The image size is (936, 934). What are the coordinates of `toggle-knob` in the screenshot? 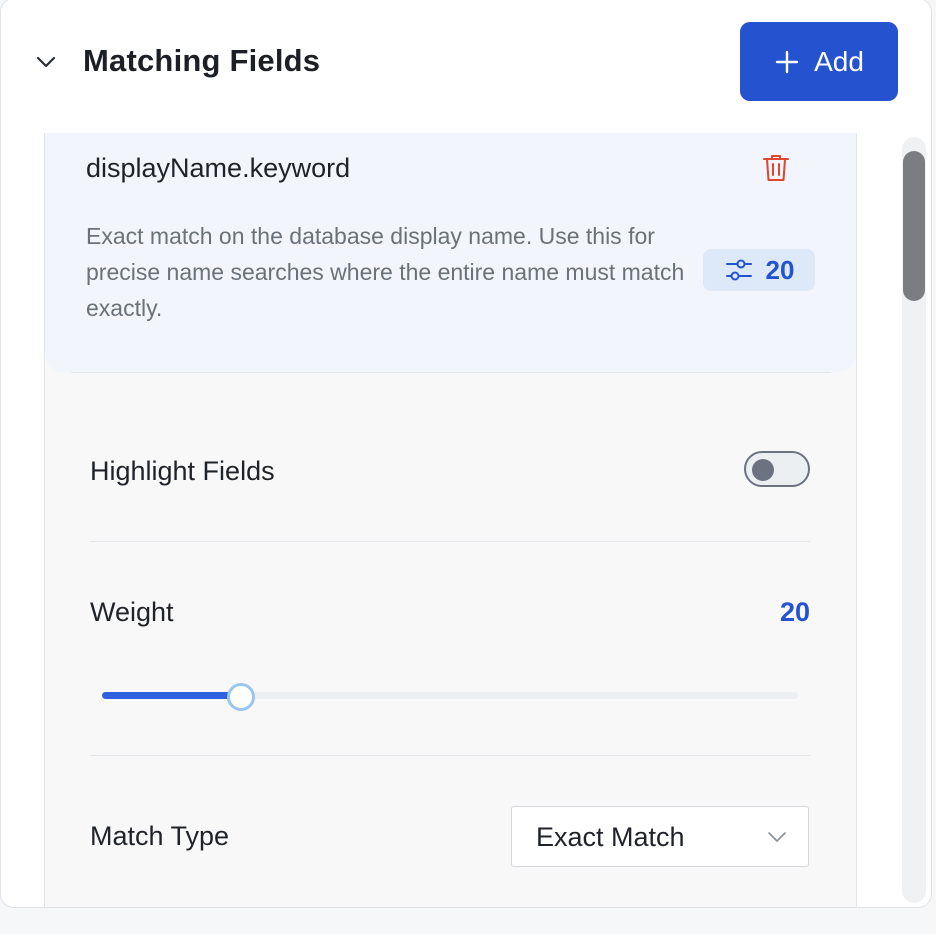 It's located at (763, 470).